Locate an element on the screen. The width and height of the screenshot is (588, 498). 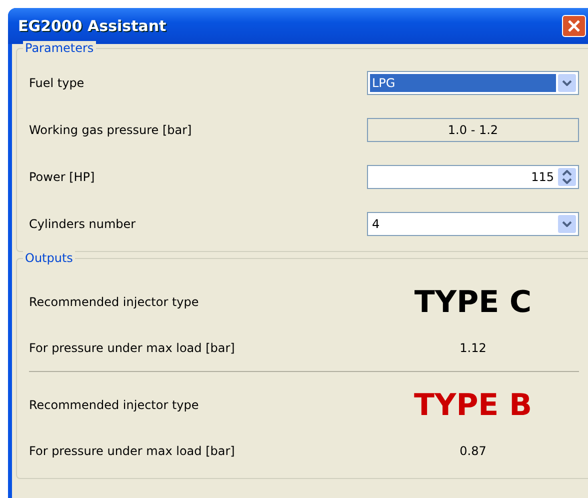
readonly-field: 1.0 - 1.2 is located at coordinates (473, 130).